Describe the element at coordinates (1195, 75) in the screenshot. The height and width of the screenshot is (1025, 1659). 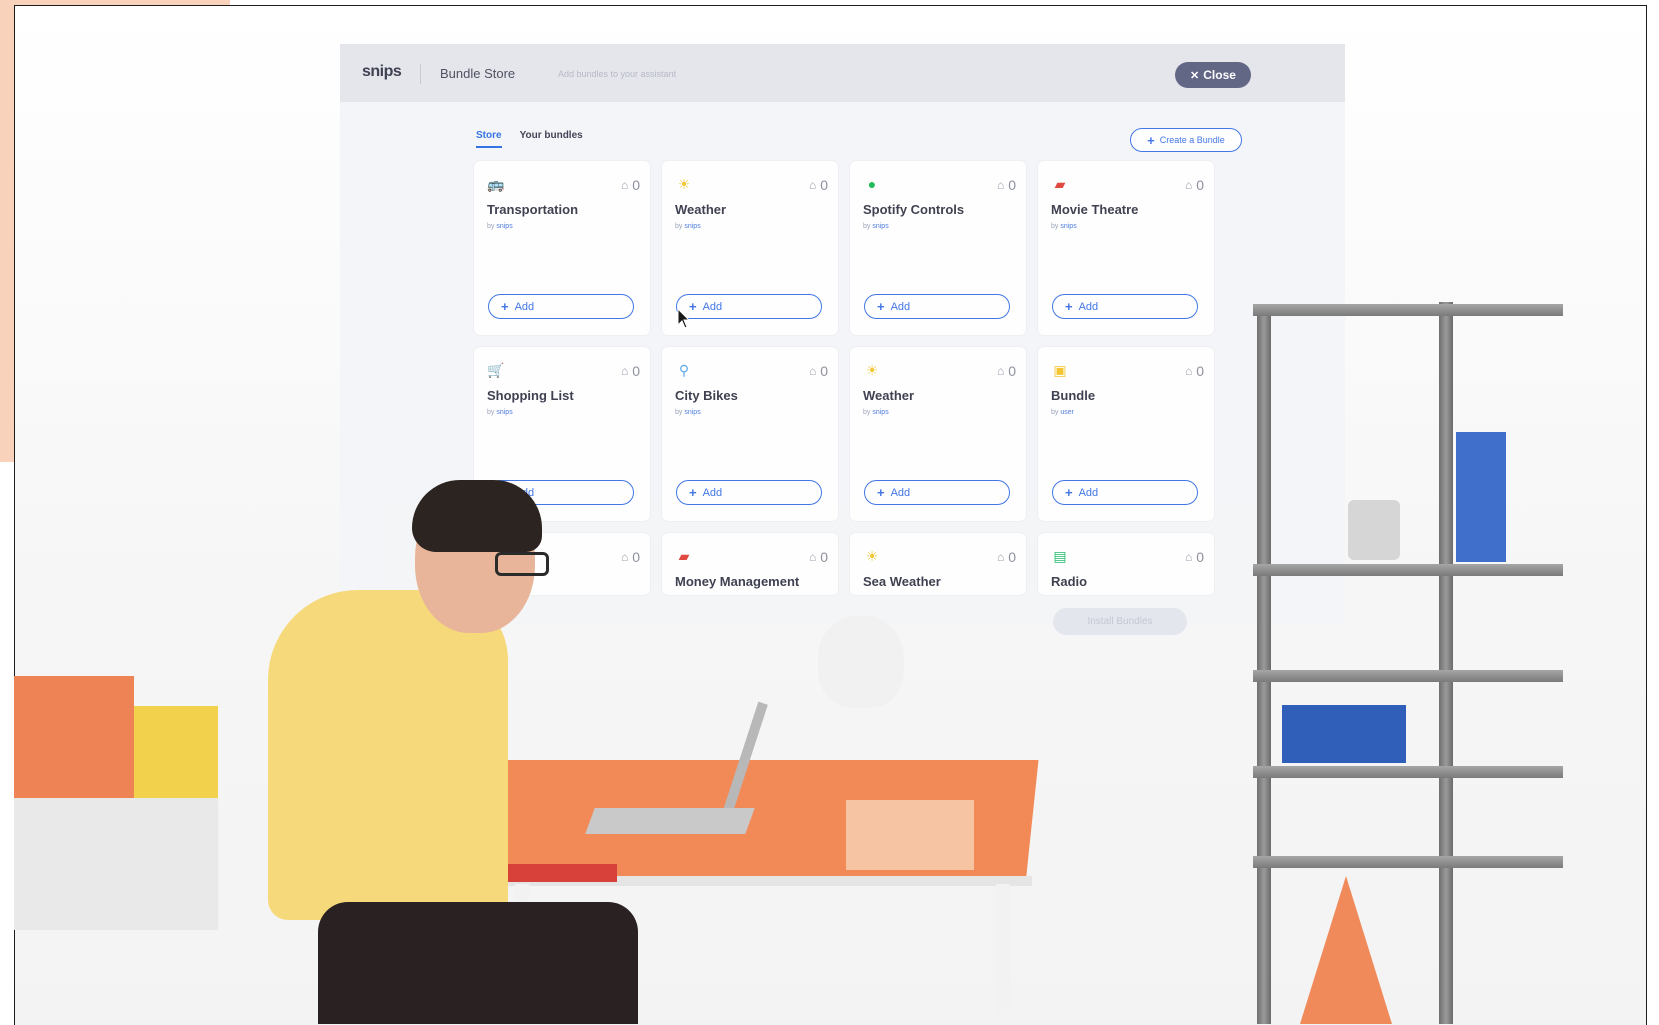
I see `close-icon: ✕` at that location.